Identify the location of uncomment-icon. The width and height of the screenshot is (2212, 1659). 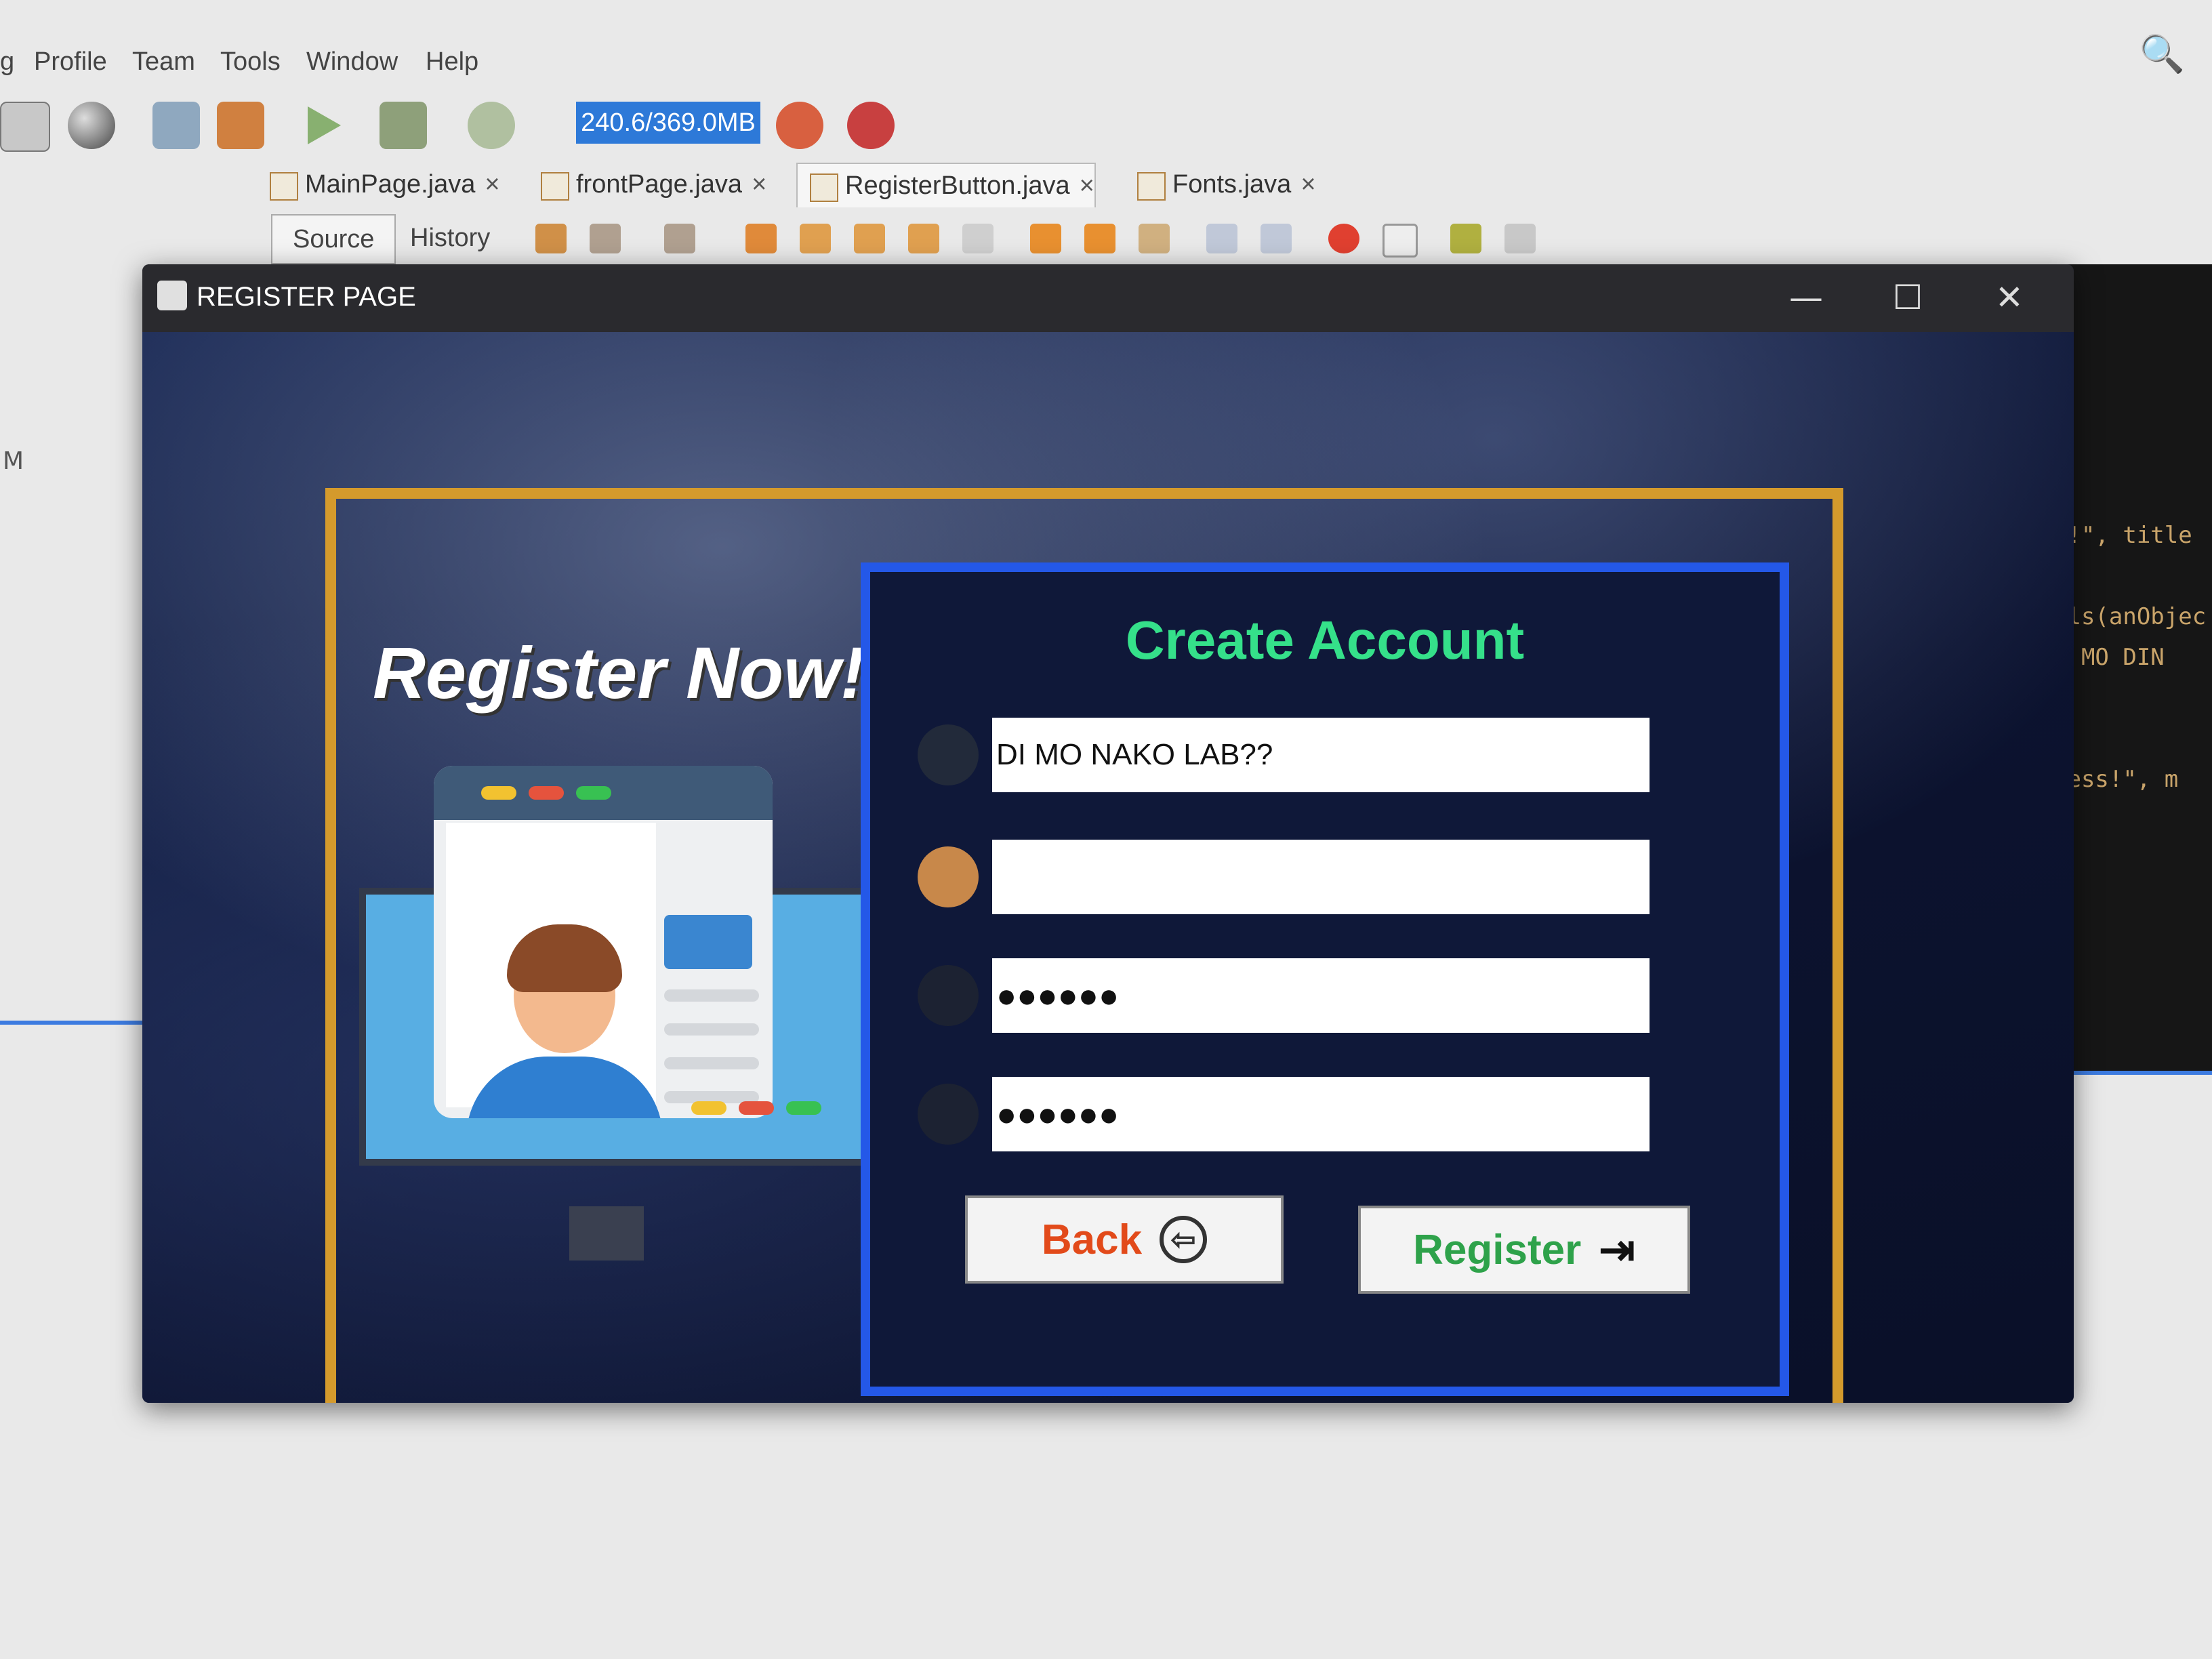
(1520, 239).